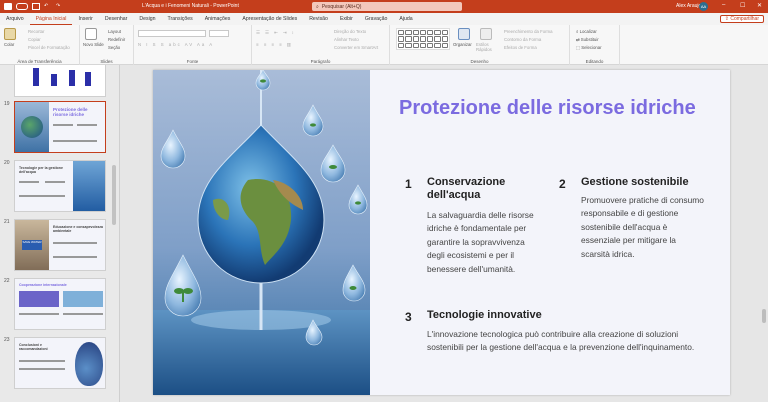 The image size is (768, 402). What do you see at coordinates (350, 31) in the screenshot?
I see `text-direction-button: Direção do Texto` at bounding box center [350, 31].